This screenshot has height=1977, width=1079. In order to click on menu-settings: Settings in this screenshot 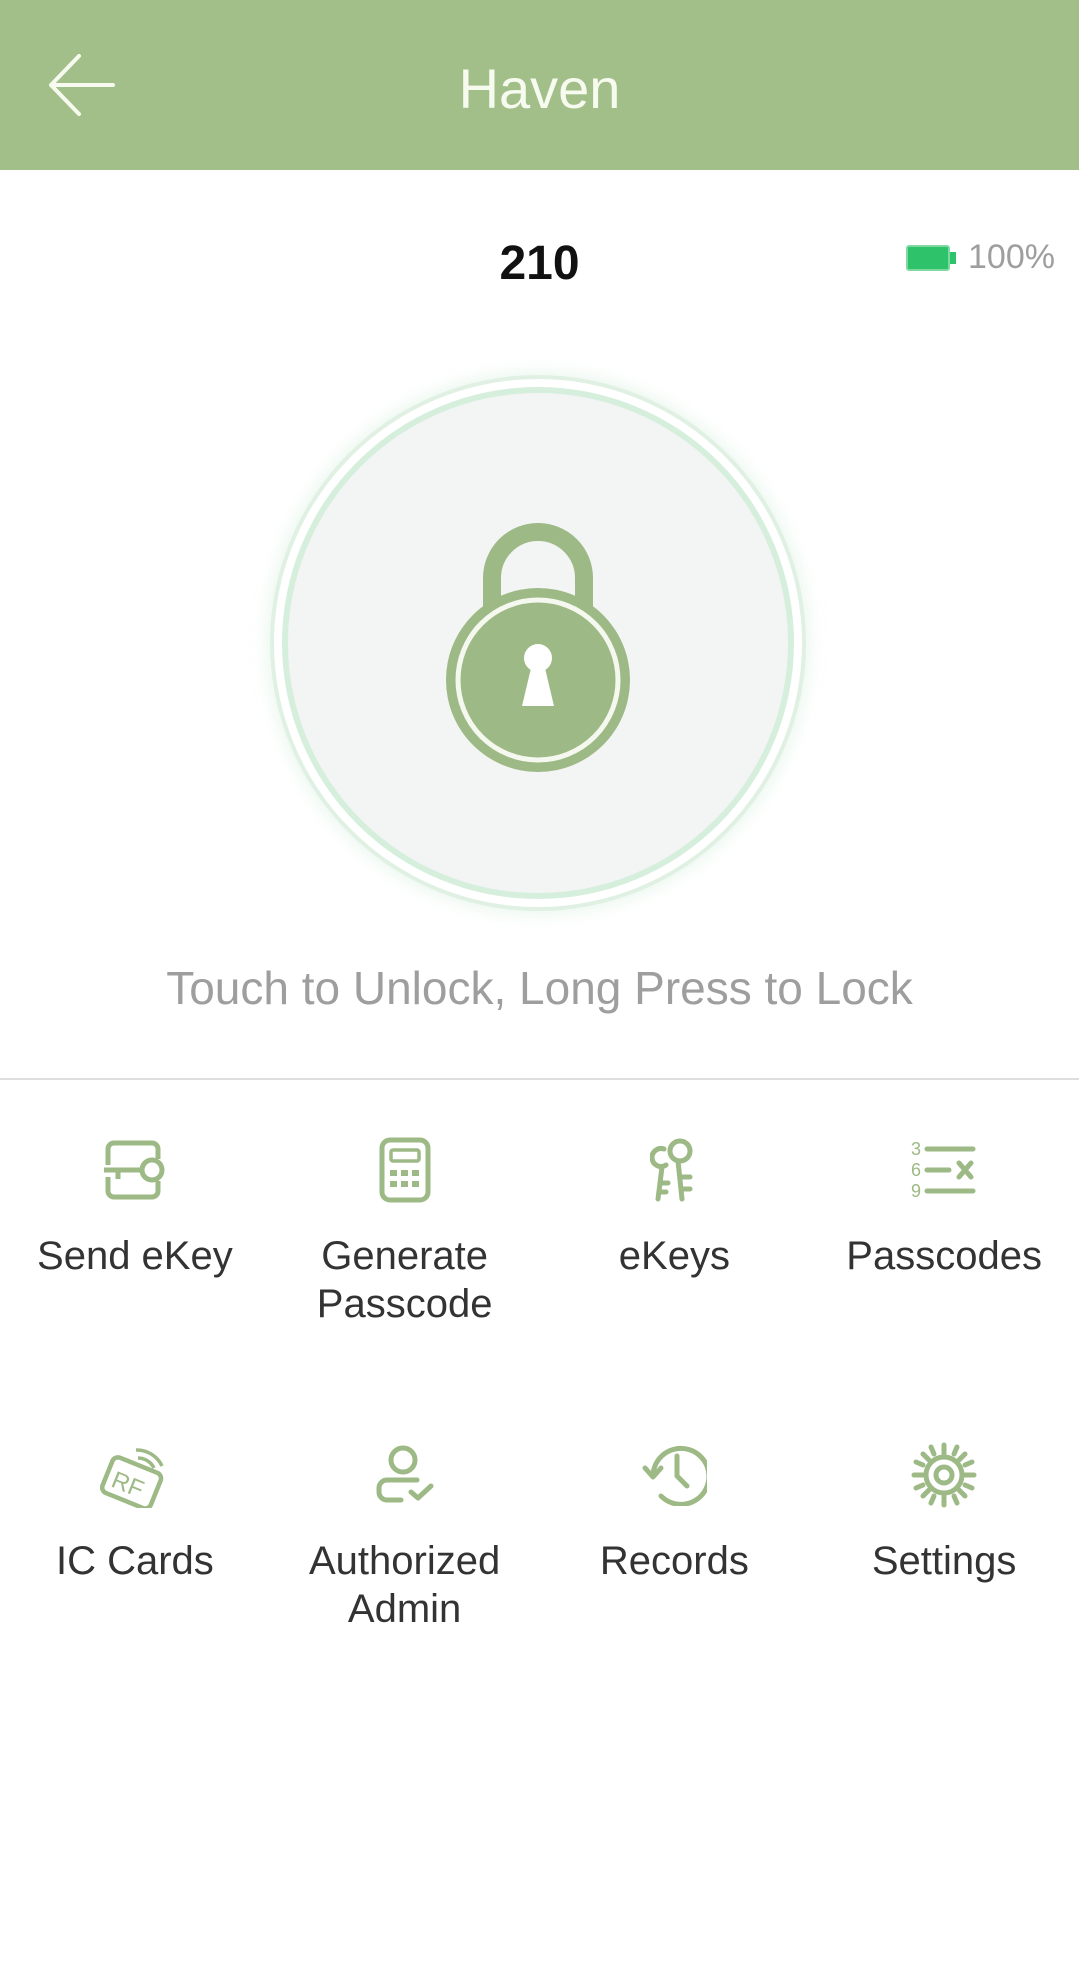, I will do `click(944, 1587)`.